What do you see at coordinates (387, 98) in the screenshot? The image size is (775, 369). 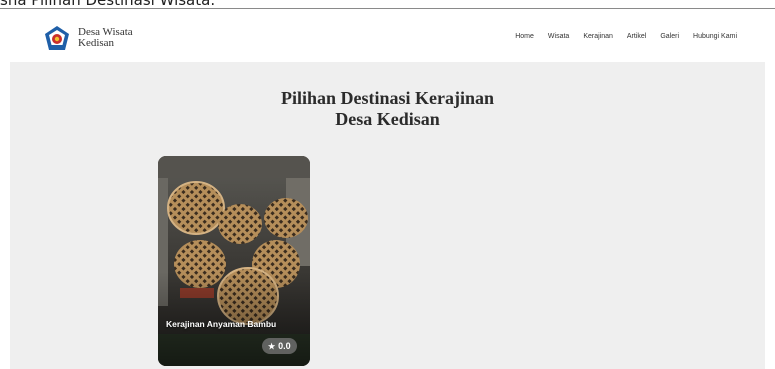 I see `page-title-line-1: Pilihan Destinasi Kerajinan` at bounding box center [387, 98].